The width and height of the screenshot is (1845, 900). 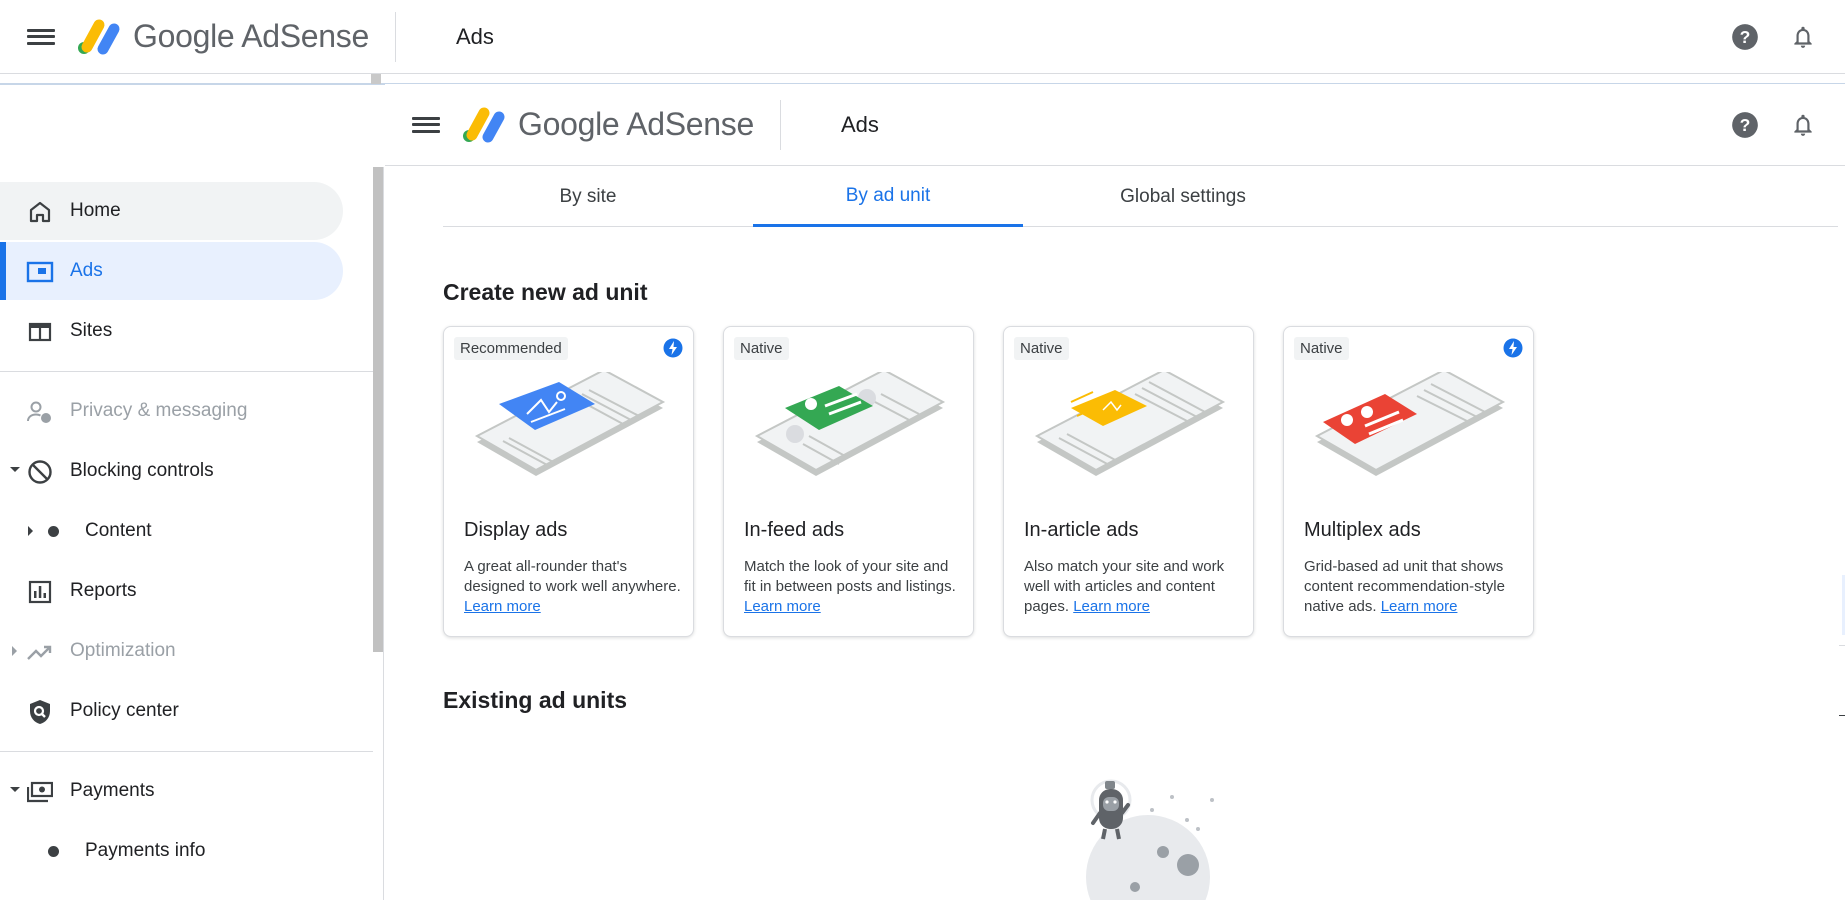 What do you see at coordinates (535, 700) in the screenshot?
I see `existing-section-title: Existing ad units` at bounding box center [535, 700].